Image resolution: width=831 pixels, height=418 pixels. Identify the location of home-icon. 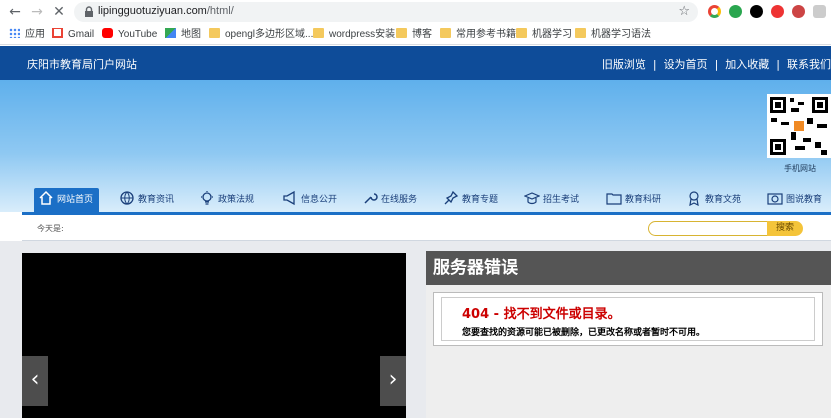
(46, 197).